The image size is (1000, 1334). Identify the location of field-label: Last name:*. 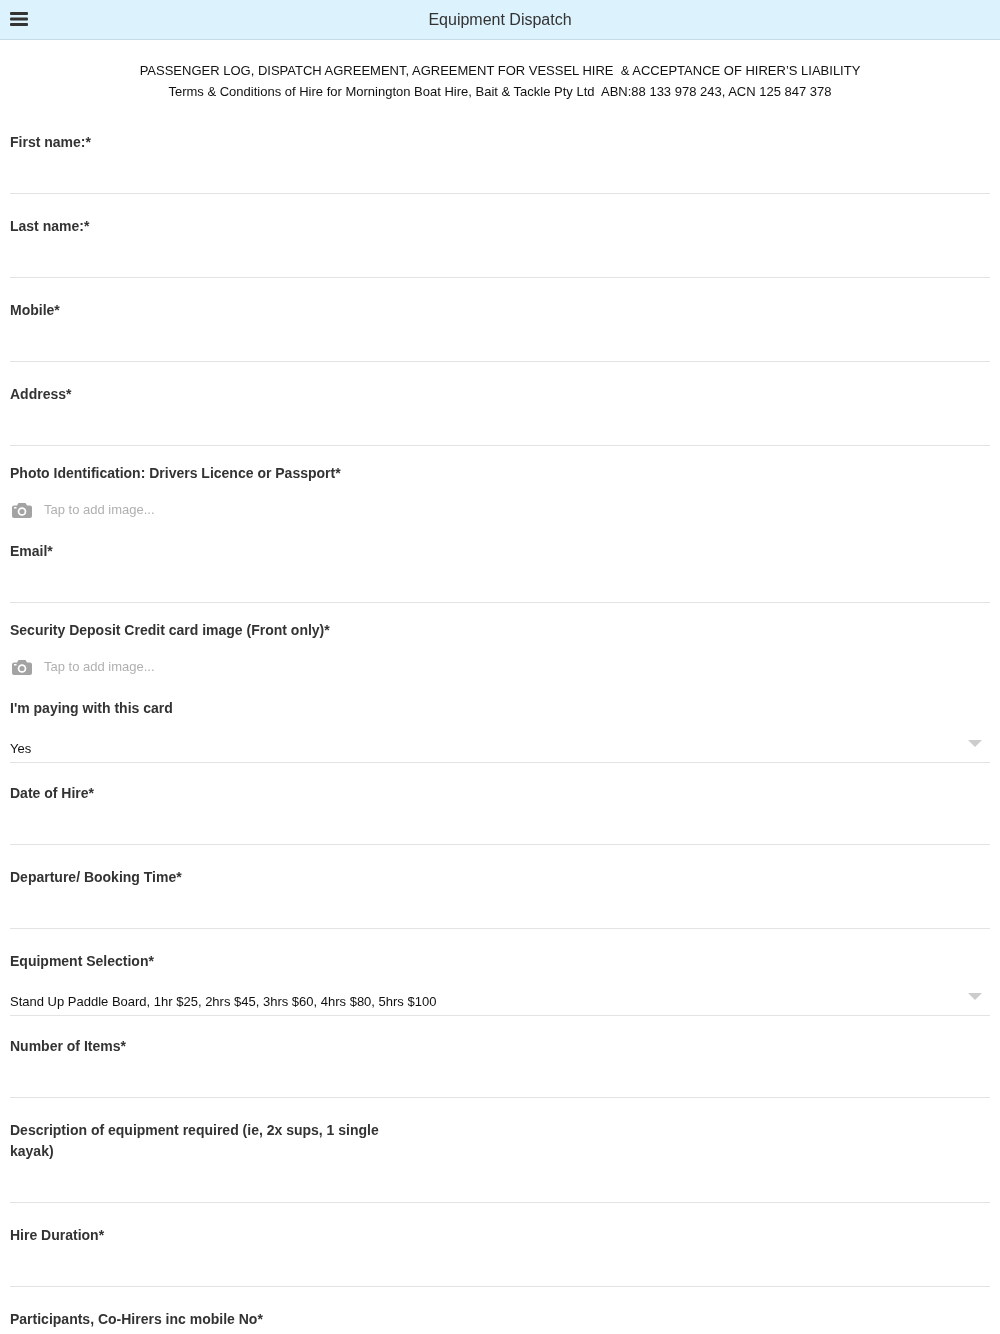
(50, 226).